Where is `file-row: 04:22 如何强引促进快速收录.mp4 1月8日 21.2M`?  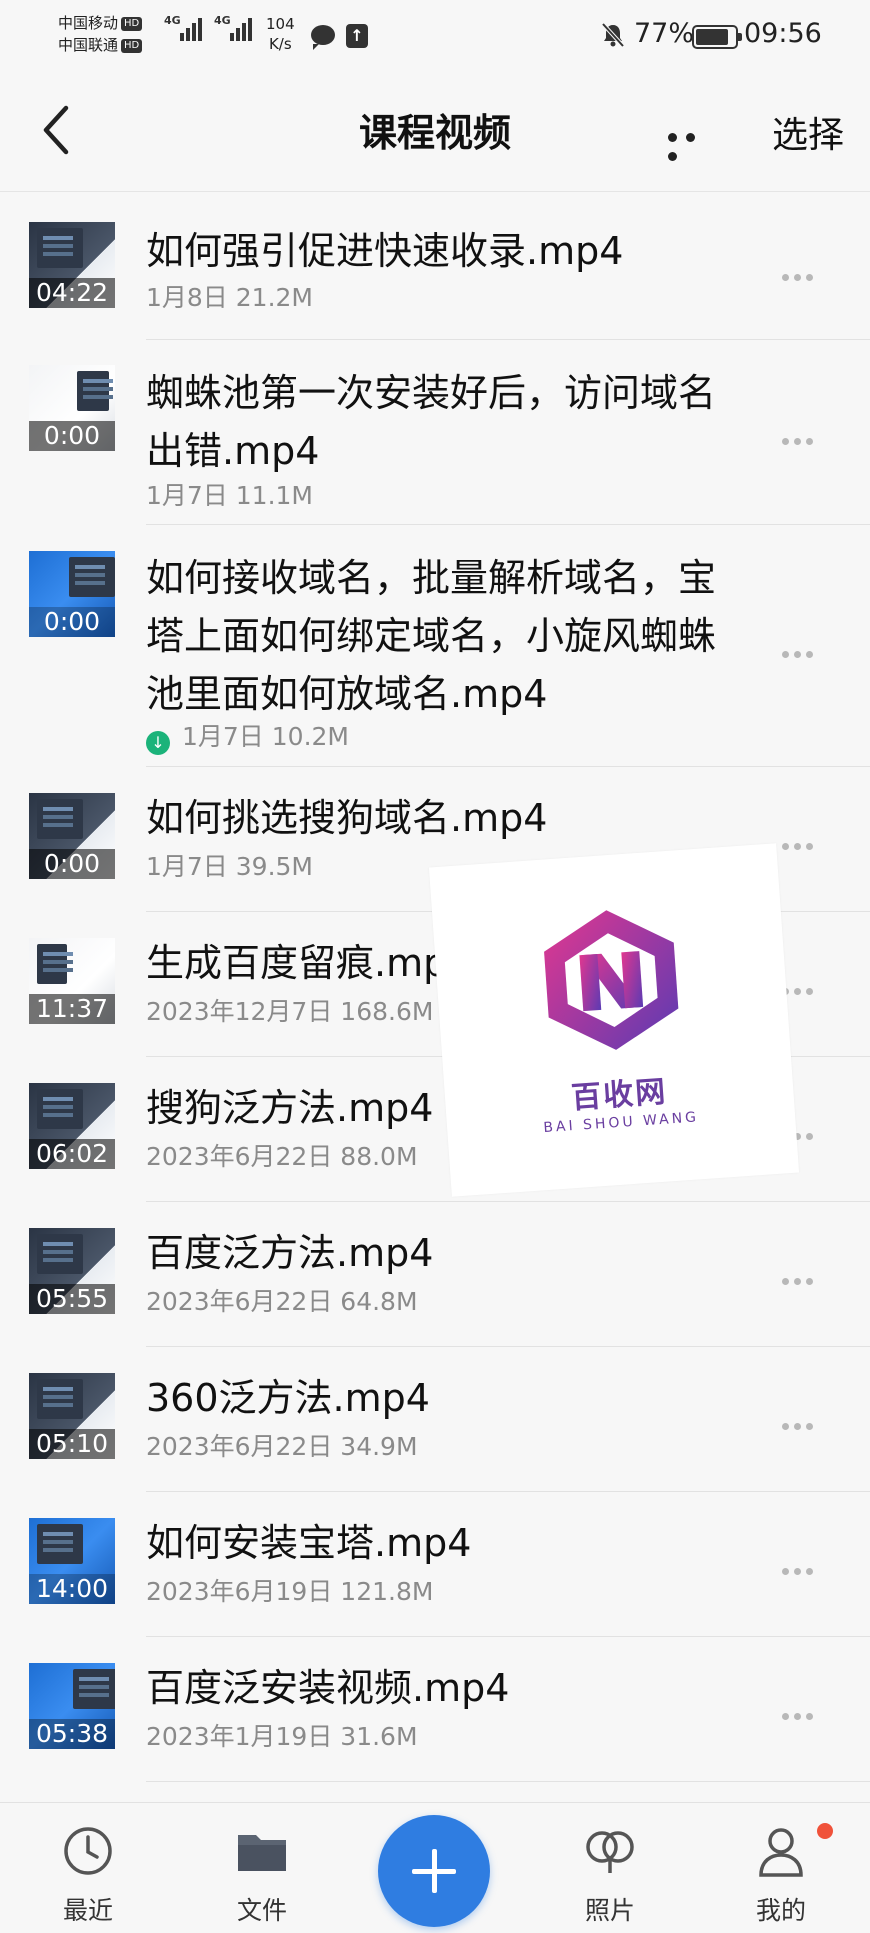
file-row: 04:22 如何强引促进快速收录.mp4 1月8日 21.2M is located at coordinates (435, 266).